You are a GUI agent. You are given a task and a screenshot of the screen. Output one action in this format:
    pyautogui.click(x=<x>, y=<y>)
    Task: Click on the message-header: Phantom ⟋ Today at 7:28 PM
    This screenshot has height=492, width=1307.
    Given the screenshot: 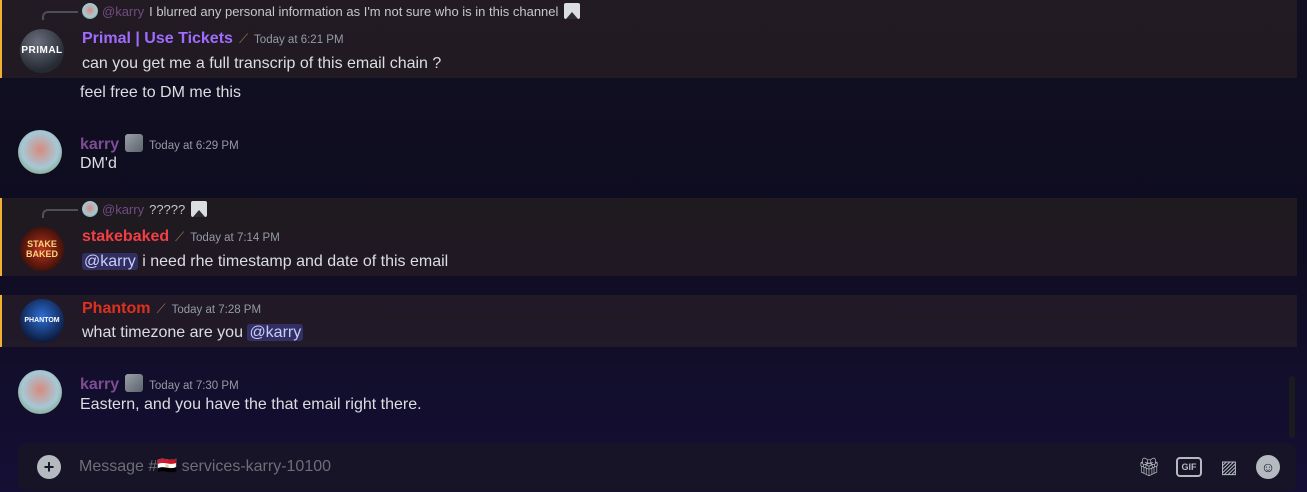 What is the action you would take?
    pyautogui.click(x=171, y=309)
    